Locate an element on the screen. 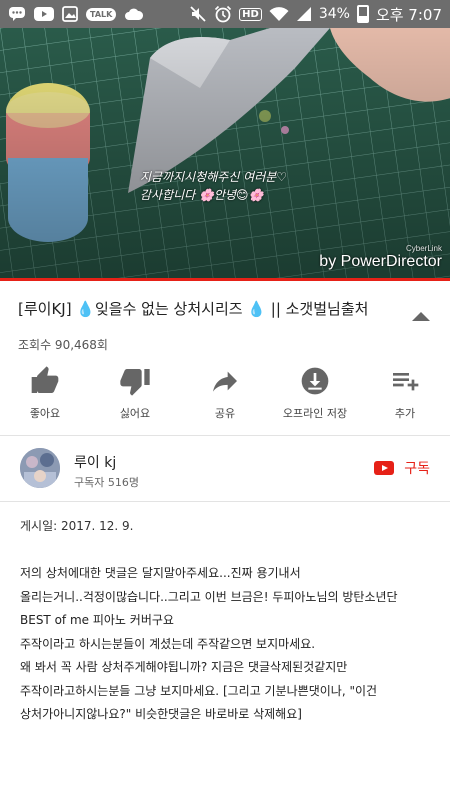  playlist-add-icon is located at coordinates (406, 382).